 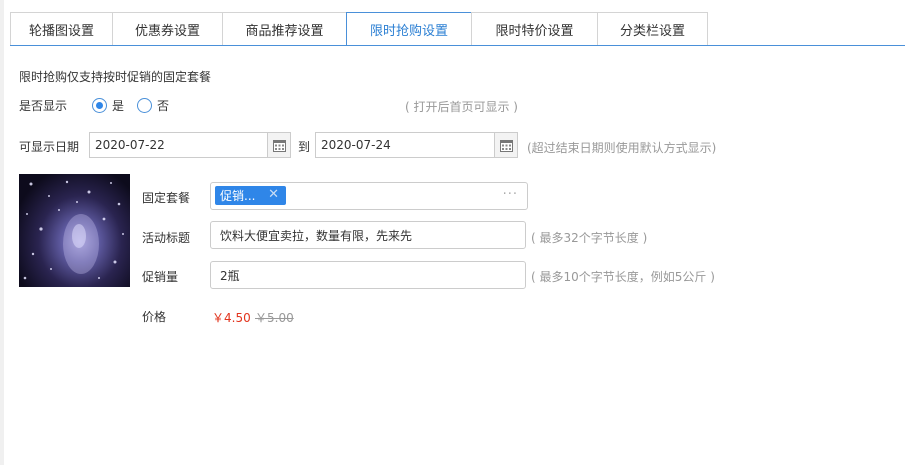 What do you see at coordinates (163, 105) in the screenshot?
I see `display-no-label: 否` at bounding box center [163, 105].